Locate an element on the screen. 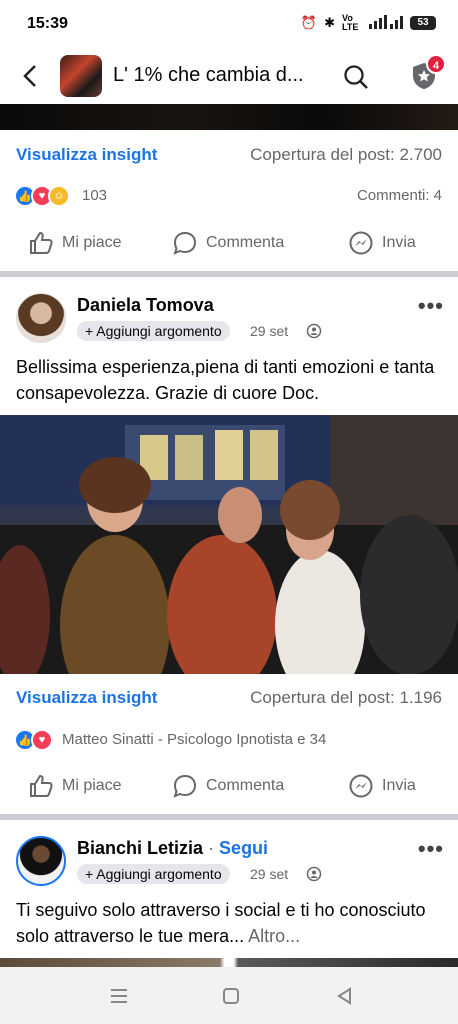 The width and height of the screenshot is (458, 1024). post2-actions: Mi piace Commenta Invia is located at coordinates (229, 787).